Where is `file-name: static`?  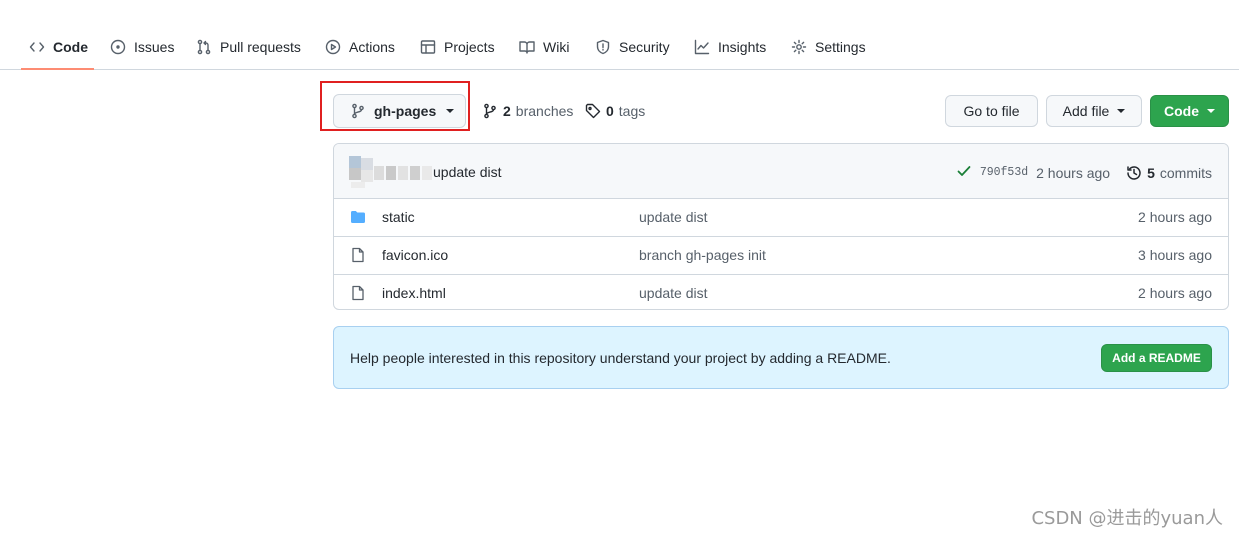
file-name: static is located at coordinates (398, 217).